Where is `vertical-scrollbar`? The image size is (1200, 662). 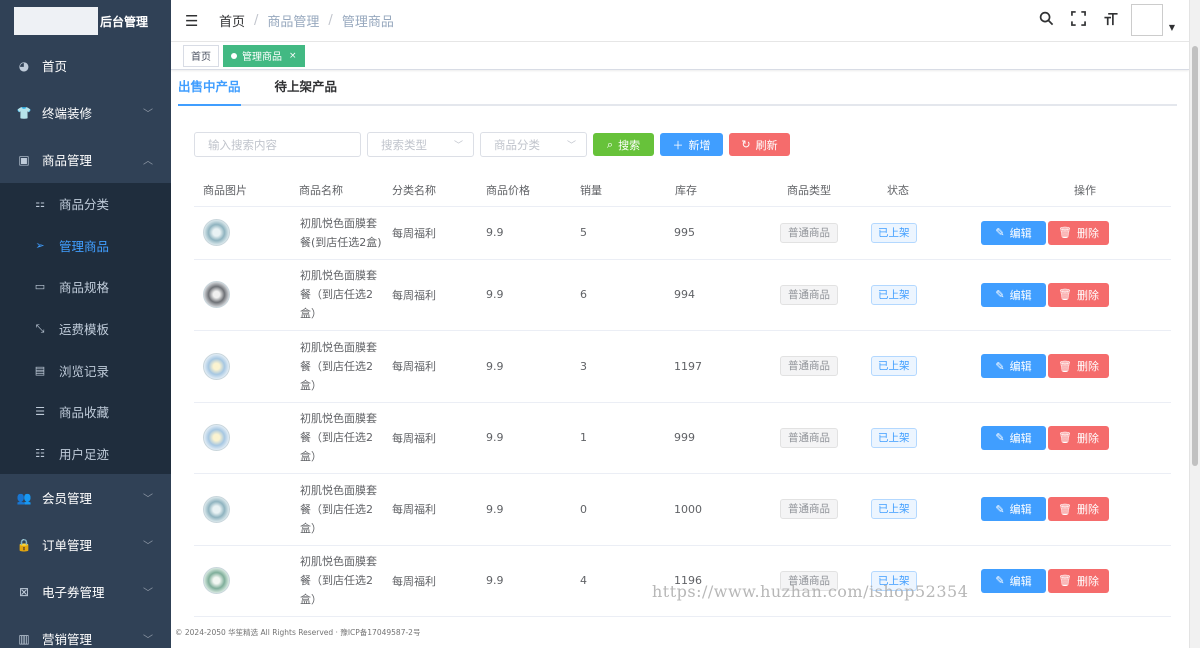
vertical-scrollbar is located at coordinates (1194, 324).